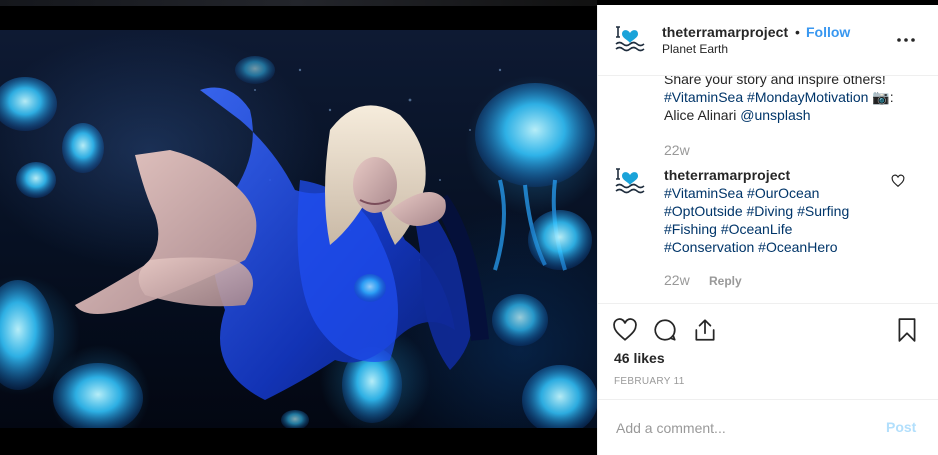 The image size is (938, 455). Describe the element at coordinates (768, 351) in the screenshot. I see `post-actions: 46 likes FEBRUARY 11` at that location.